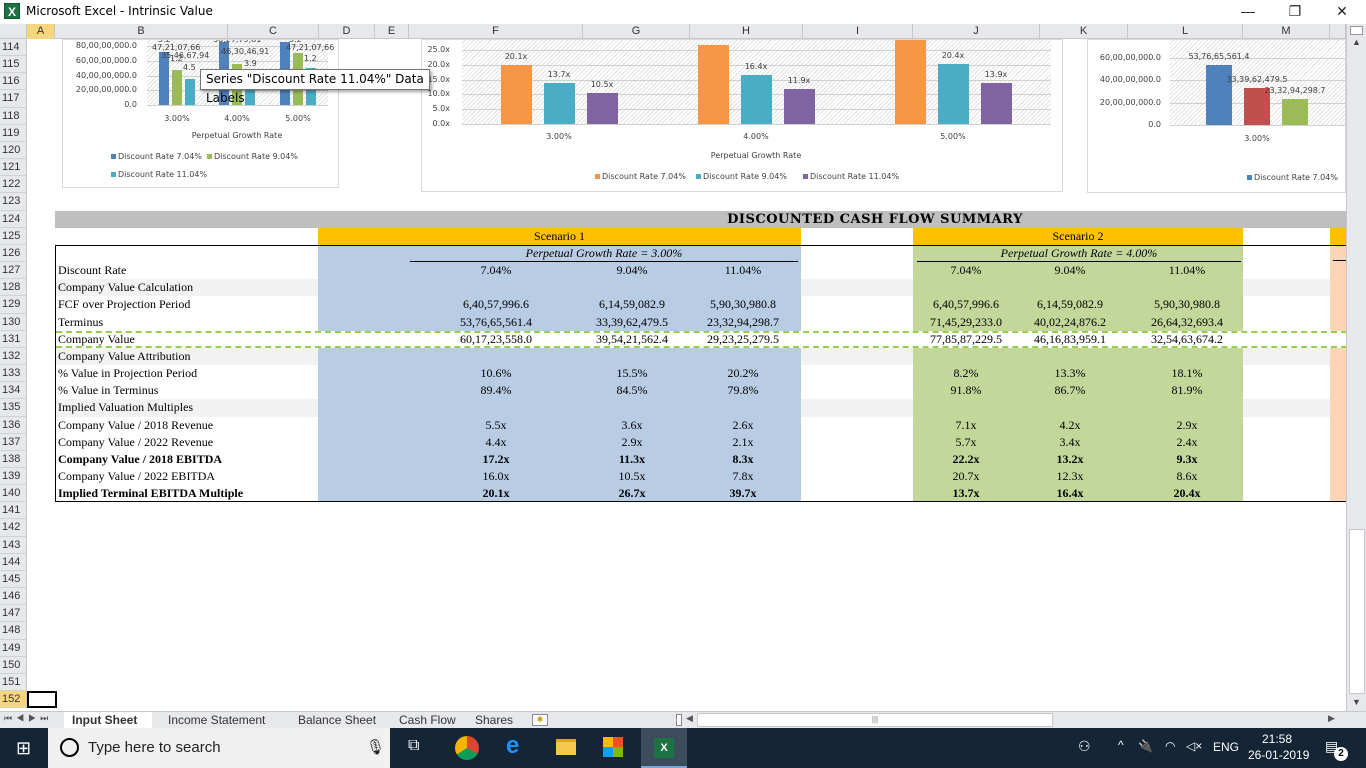 The image size is (1366, 768). I want to click on value-cell: 5,90,30,980.8, so click(743, 304).